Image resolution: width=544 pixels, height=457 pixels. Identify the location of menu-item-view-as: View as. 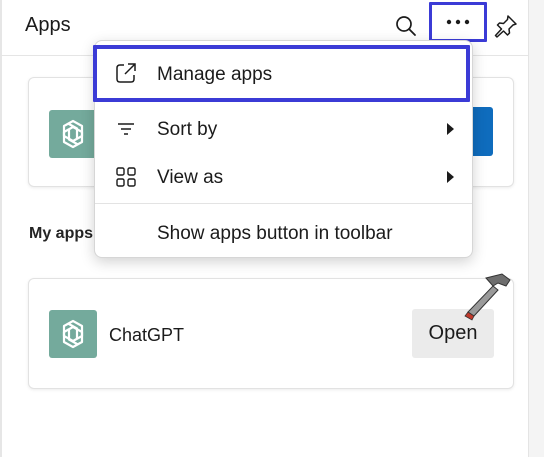
(283, 177).